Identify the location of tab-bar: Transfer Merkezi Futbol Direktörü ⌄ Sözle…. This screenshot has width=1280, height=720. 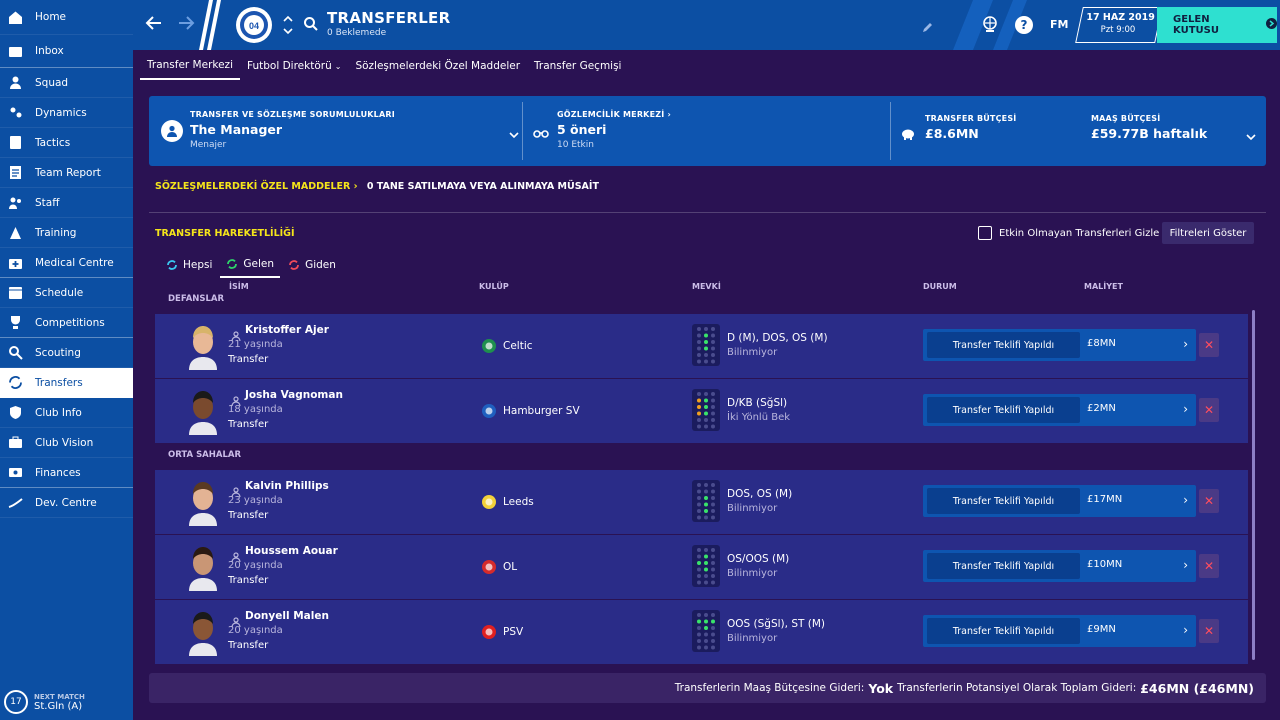
(384, 66).